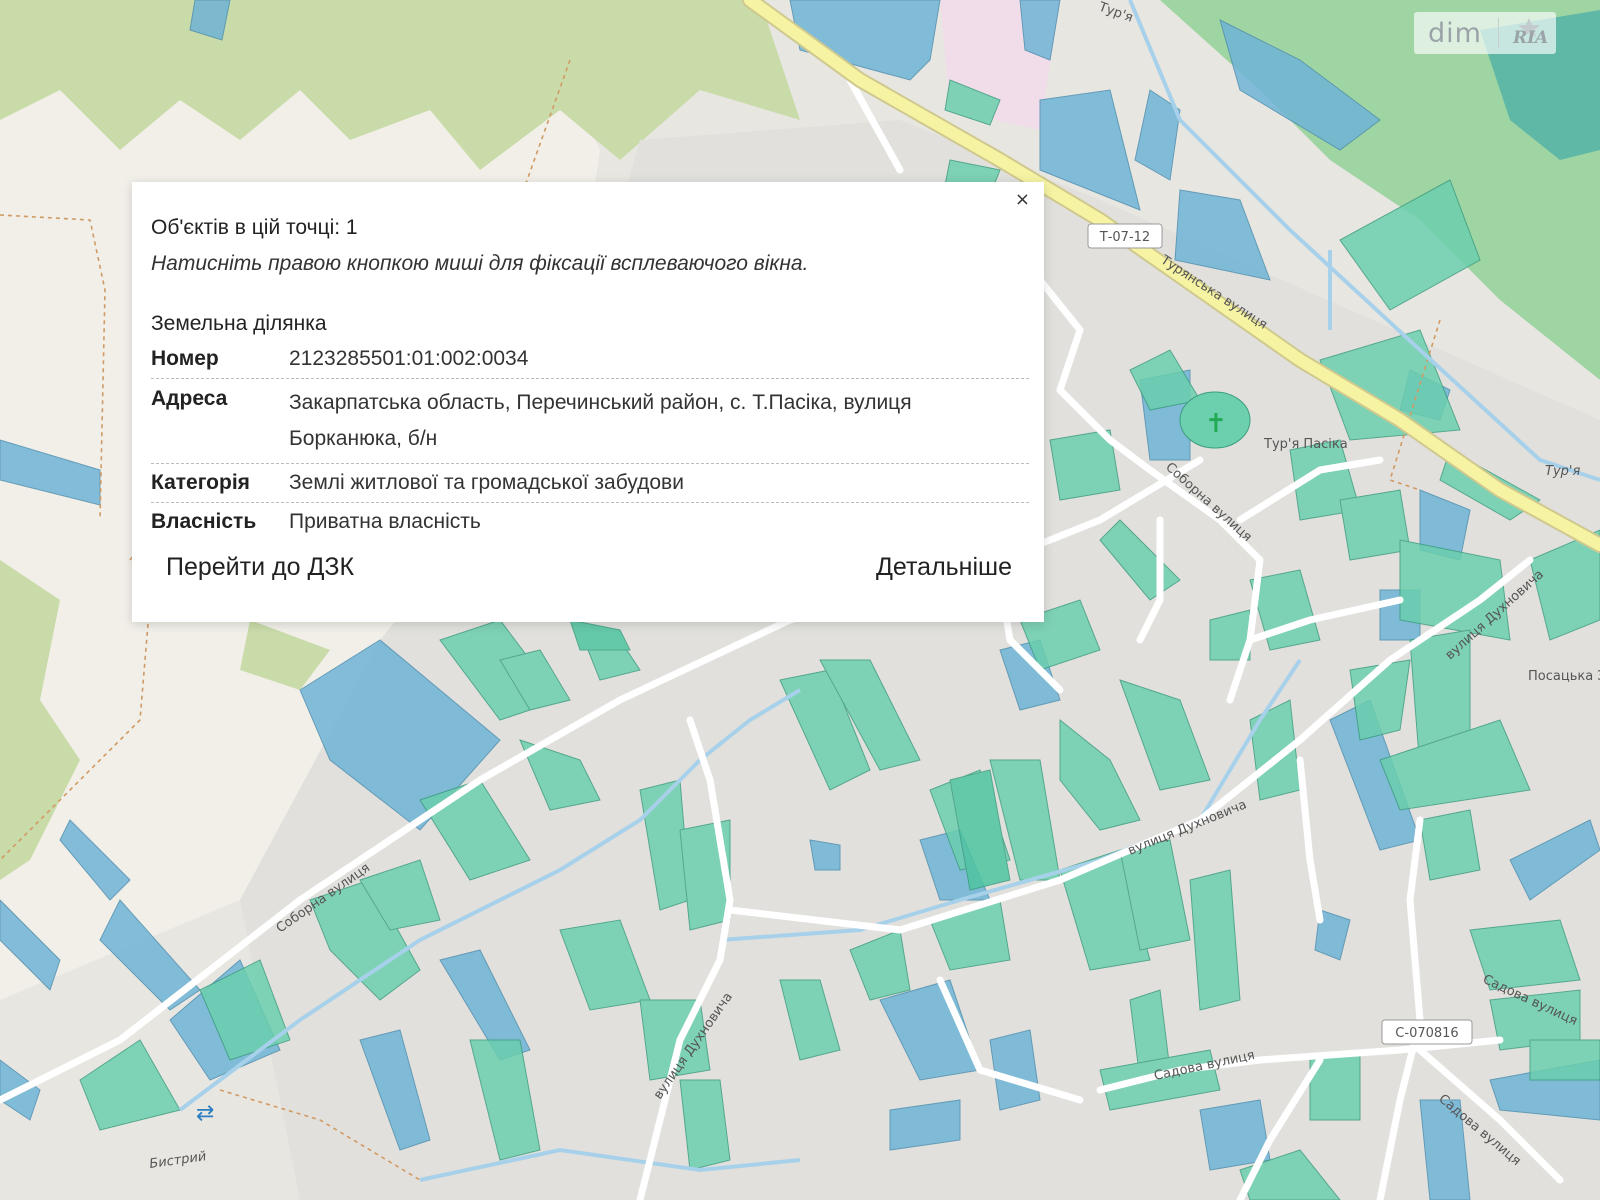 Image resolution: width=1600 pixels, height=1200 pixels. What do you see at coordinates (200, 482) in the screenshot?
I see `info-key: Категорія` at bounding box center [200, 482].